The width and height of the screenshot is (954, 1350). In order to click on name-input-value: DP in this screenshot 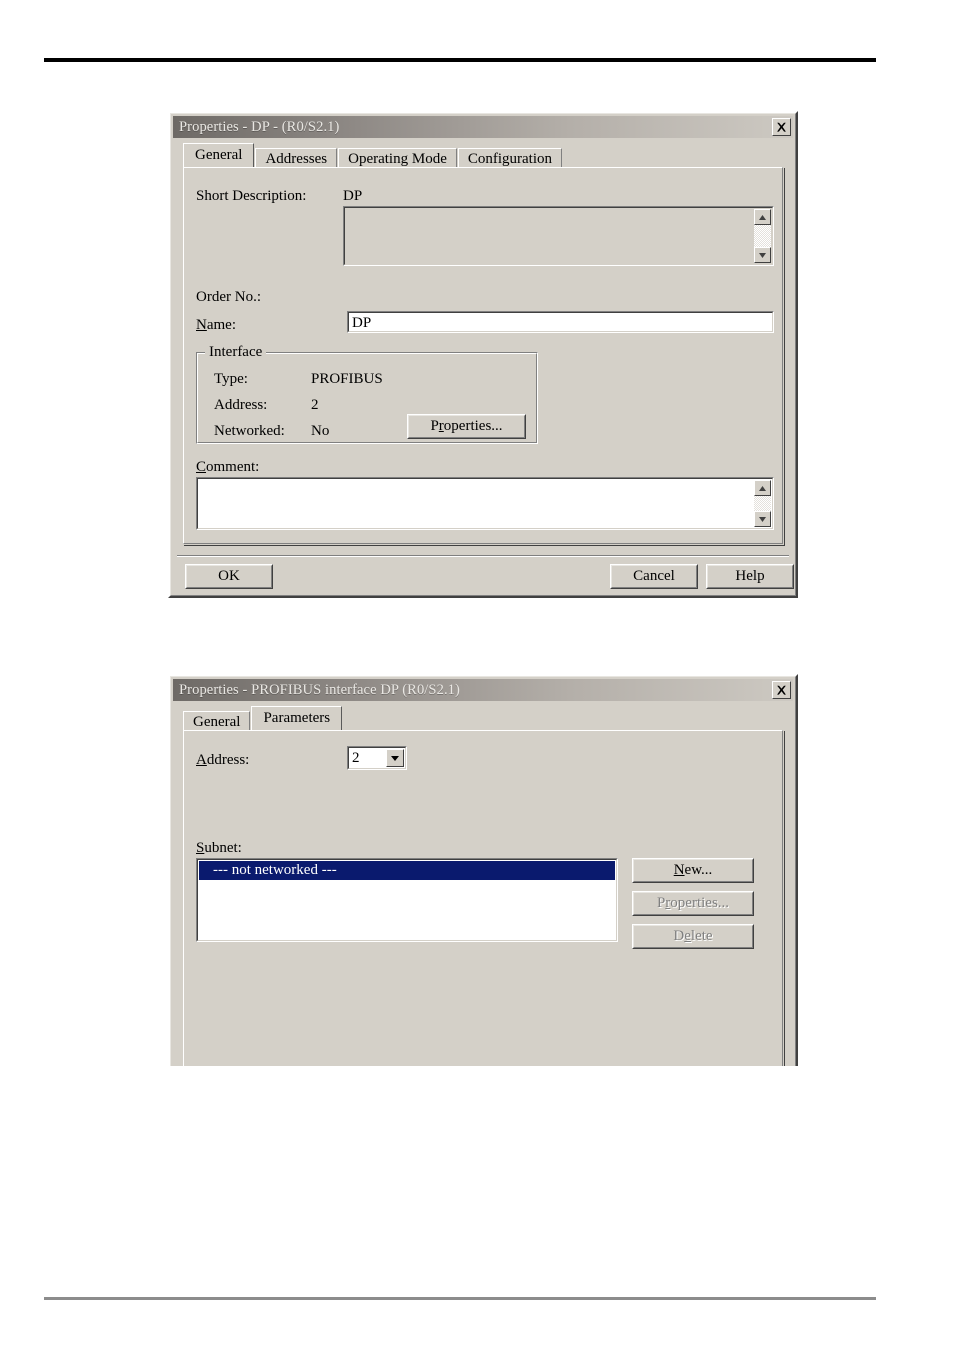, I will do `click(362, 323)`.